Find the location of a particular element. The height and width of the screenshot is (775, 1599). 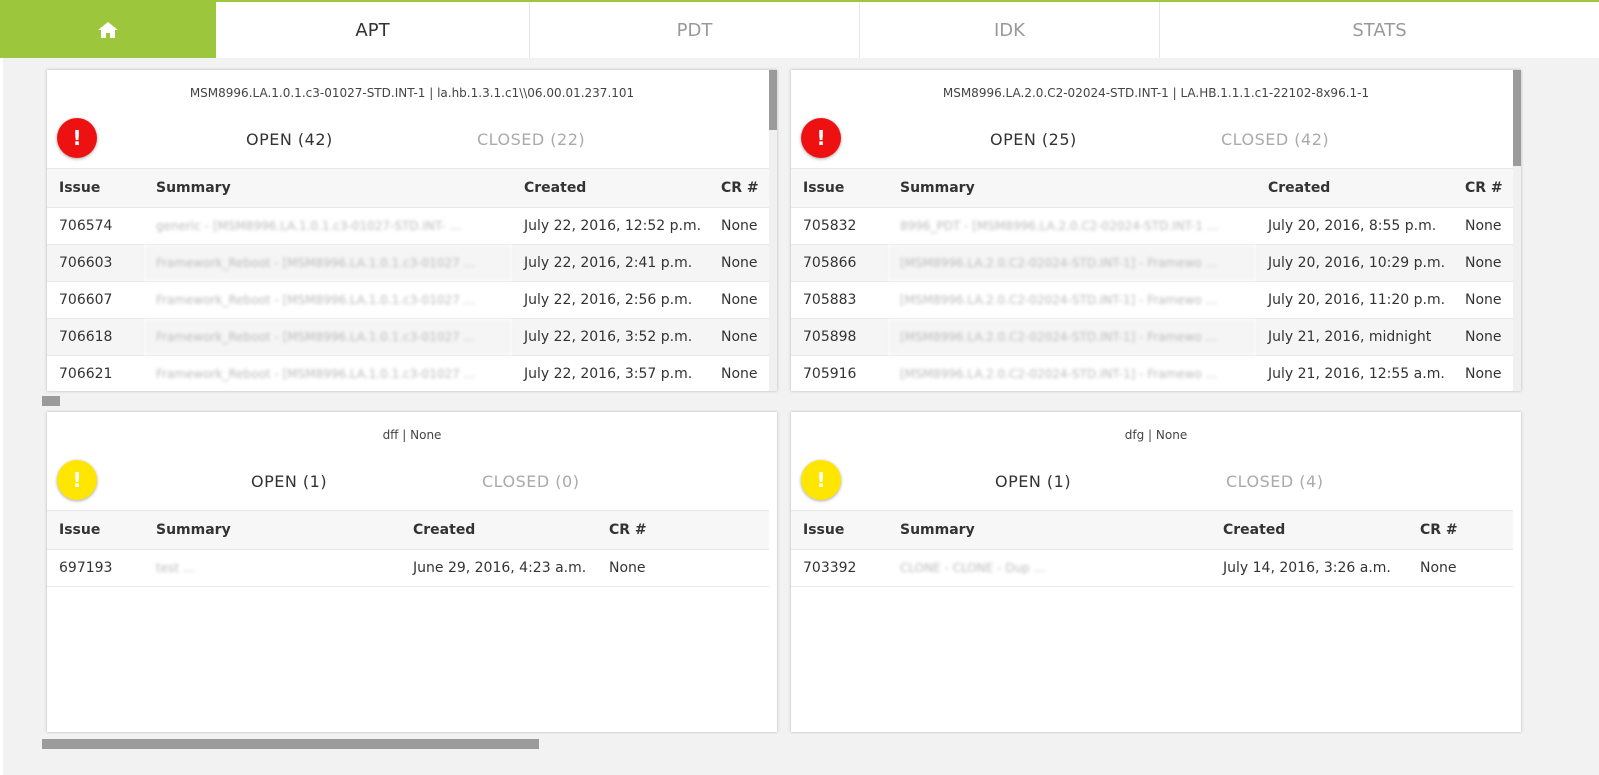

tab-closed: CLOSED (42) is located at coordinates (1275, 139).